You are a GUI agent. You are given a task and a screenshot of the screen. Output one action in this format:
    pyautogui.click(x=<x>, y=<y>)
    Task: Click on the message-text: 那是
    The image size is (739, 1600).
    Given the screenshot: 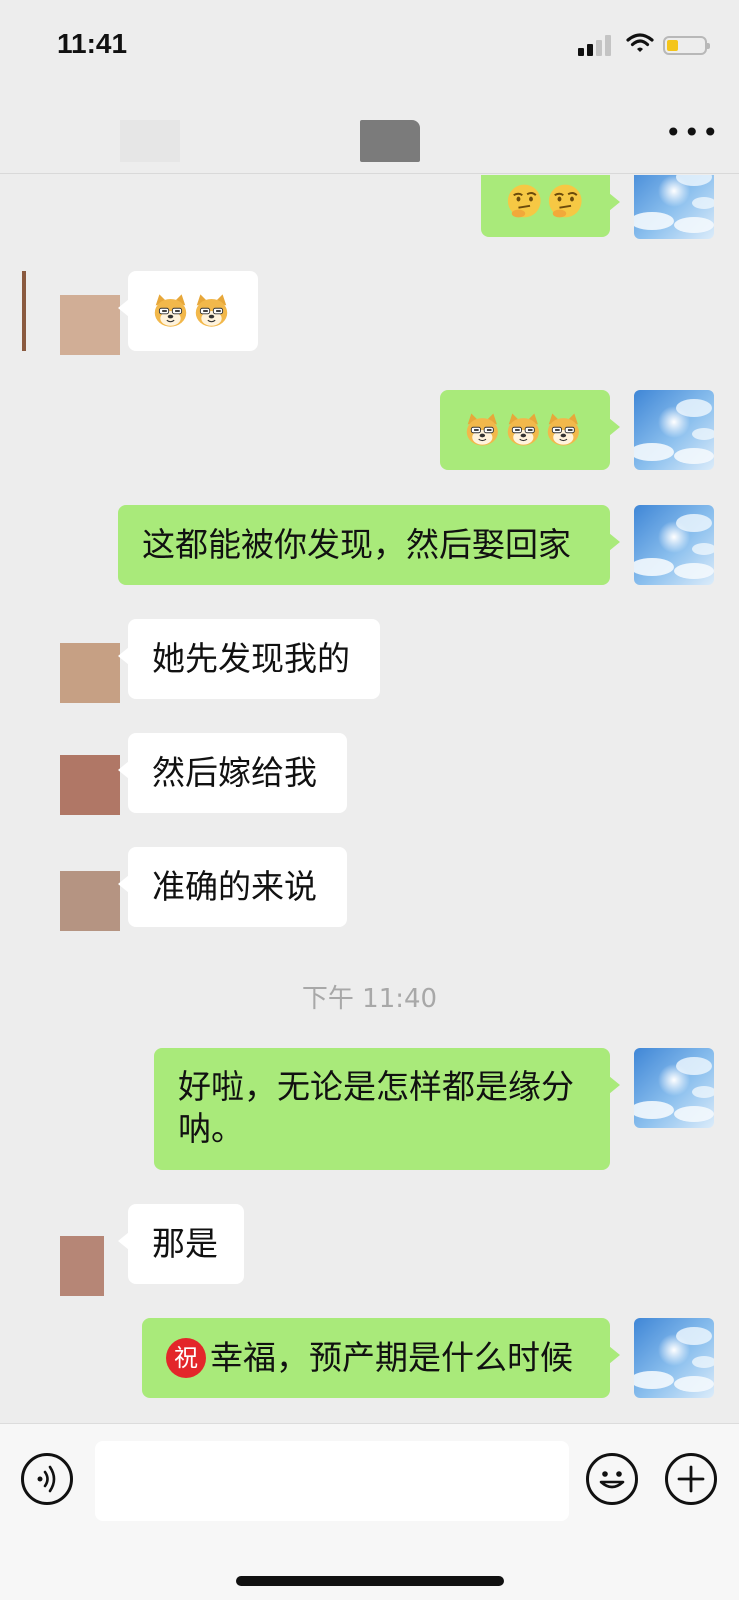 What is the action you would take?
    pyautogui.click(x=185, y=1243)
    